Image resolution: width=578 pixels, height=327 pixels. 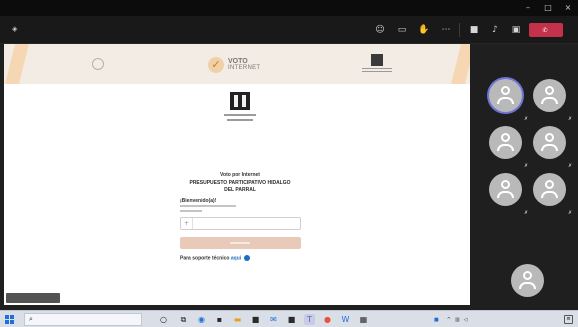 What do you see at coordinates (163, 319) in the screenshot?
I see `task-view-icon: ○` at bounding box center [163, 319].